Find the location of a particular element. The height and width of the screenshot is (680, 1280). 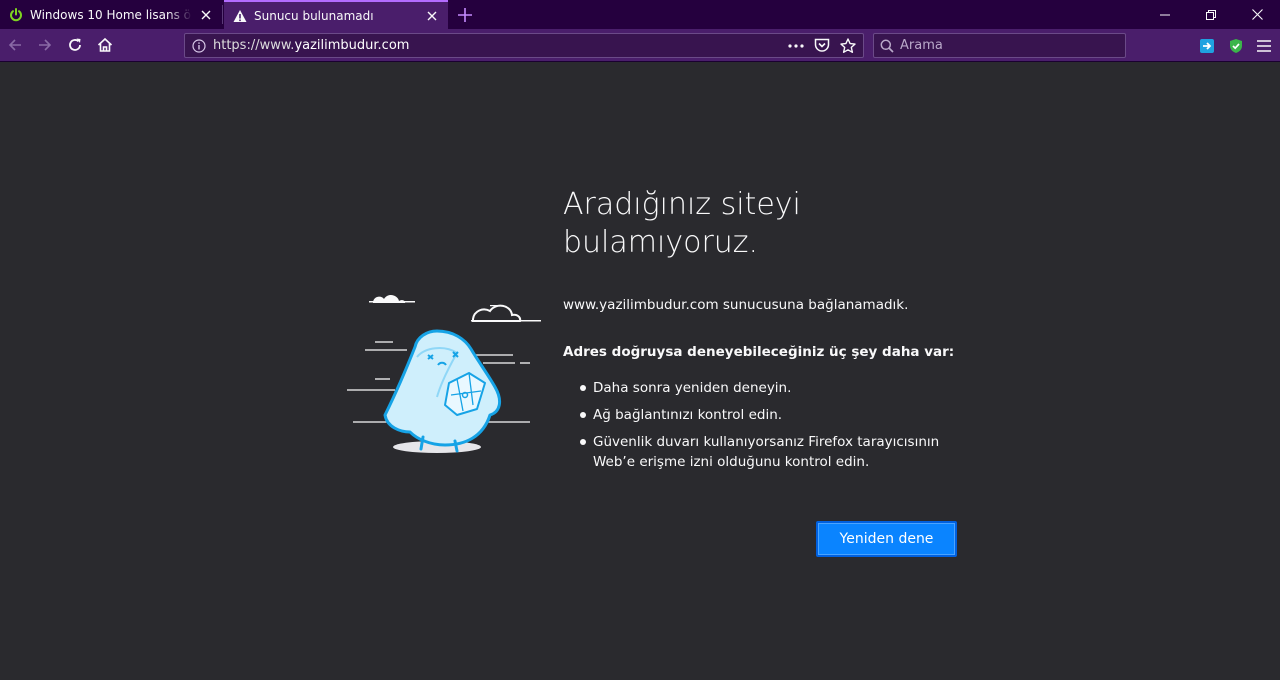

search-bar is located at coordinates (999, 45).